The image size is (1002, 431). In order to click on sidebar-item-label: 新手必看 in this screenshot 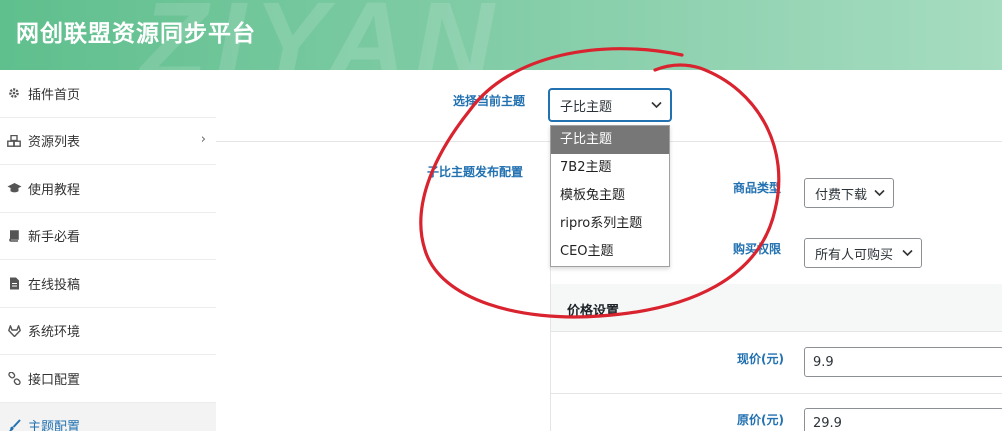, I will do `click(54, 238)`.